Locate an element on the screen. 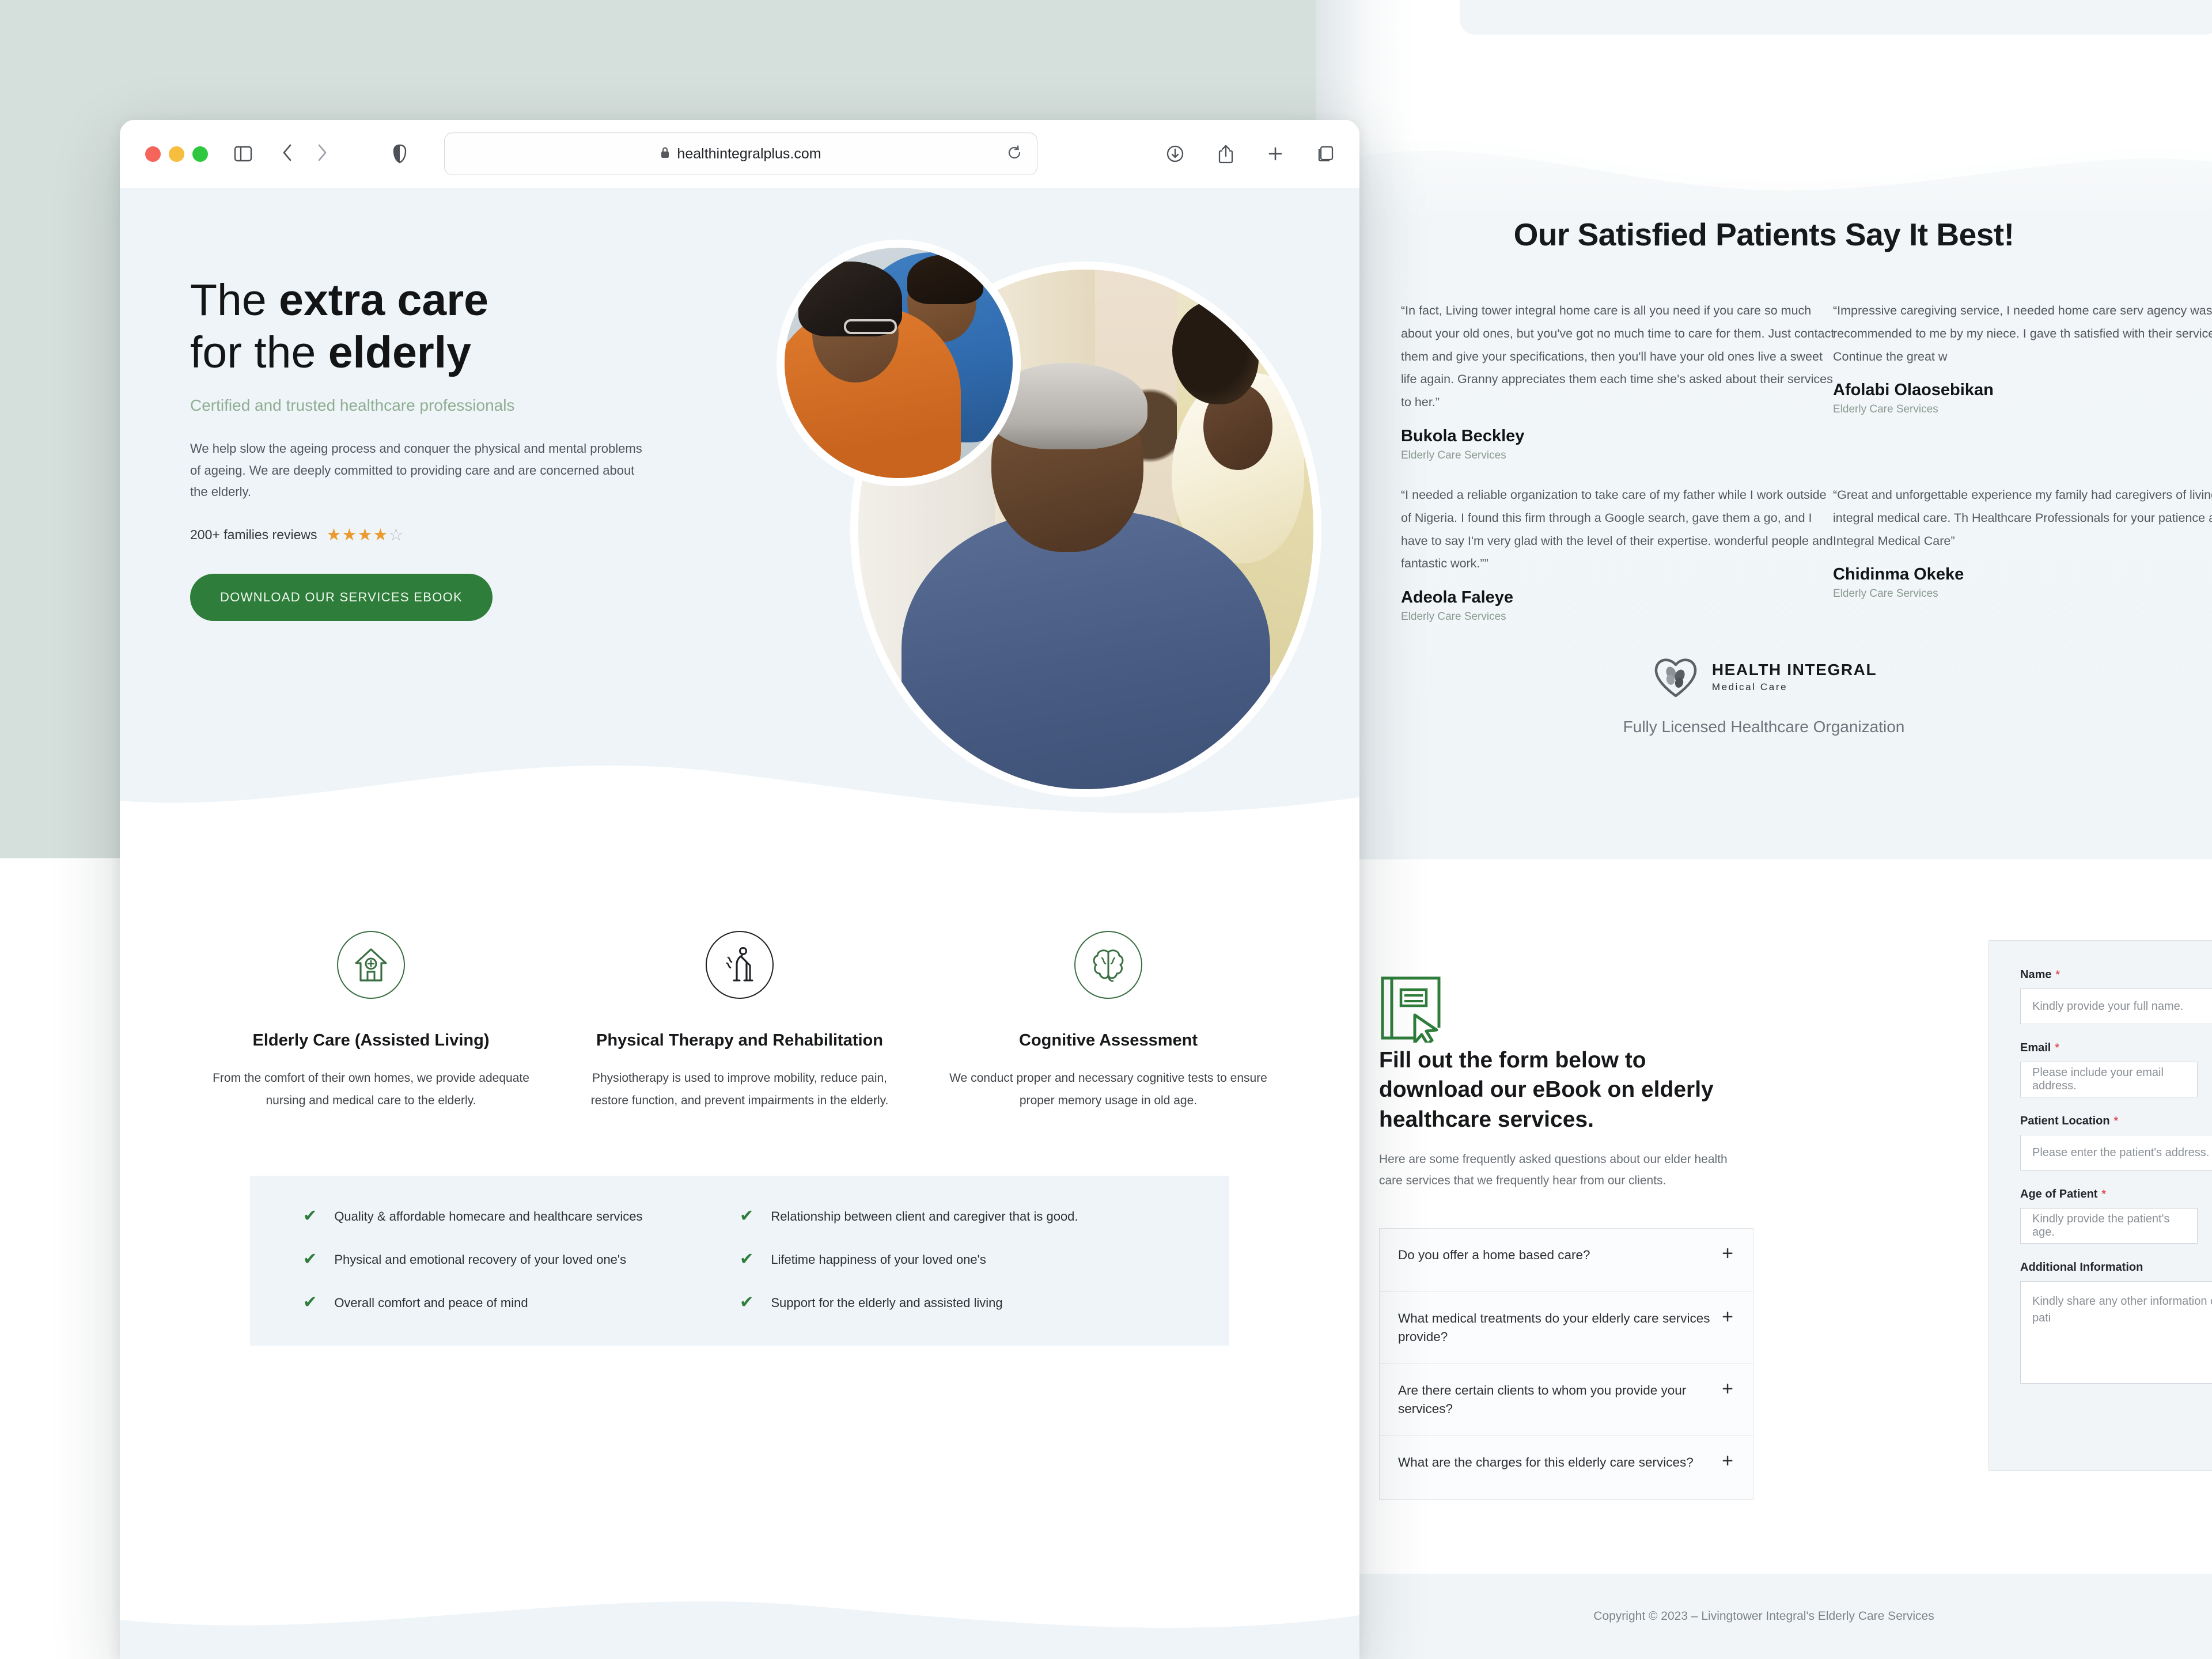 The width and height of the screenshot is (2212, 1659). nurse-and-patient-photo is located at coordinates (899, 363).